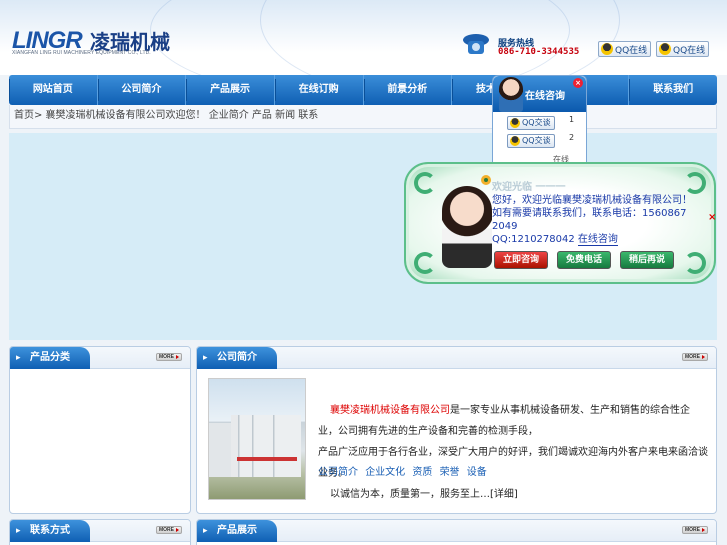 This screenshot has width=727, height=545. Describe the element at coordinates (338, 472) in the screenshot. I see `intro-link: 公司简介` at that location.